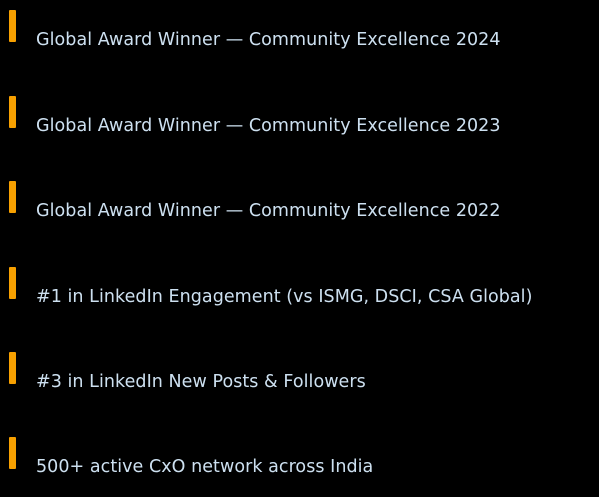 The image size is (599, 497). Describe the element at coordinates (205, 467) in the screenshot. I see `highlight-label: 500+ active CxO network across India` at that location.